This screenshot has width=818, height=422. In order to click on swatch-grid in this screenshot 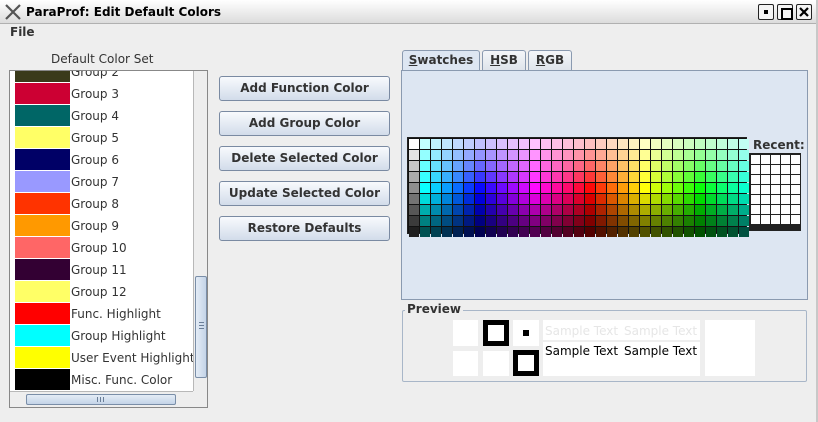, I will do `click(578, 187)`.